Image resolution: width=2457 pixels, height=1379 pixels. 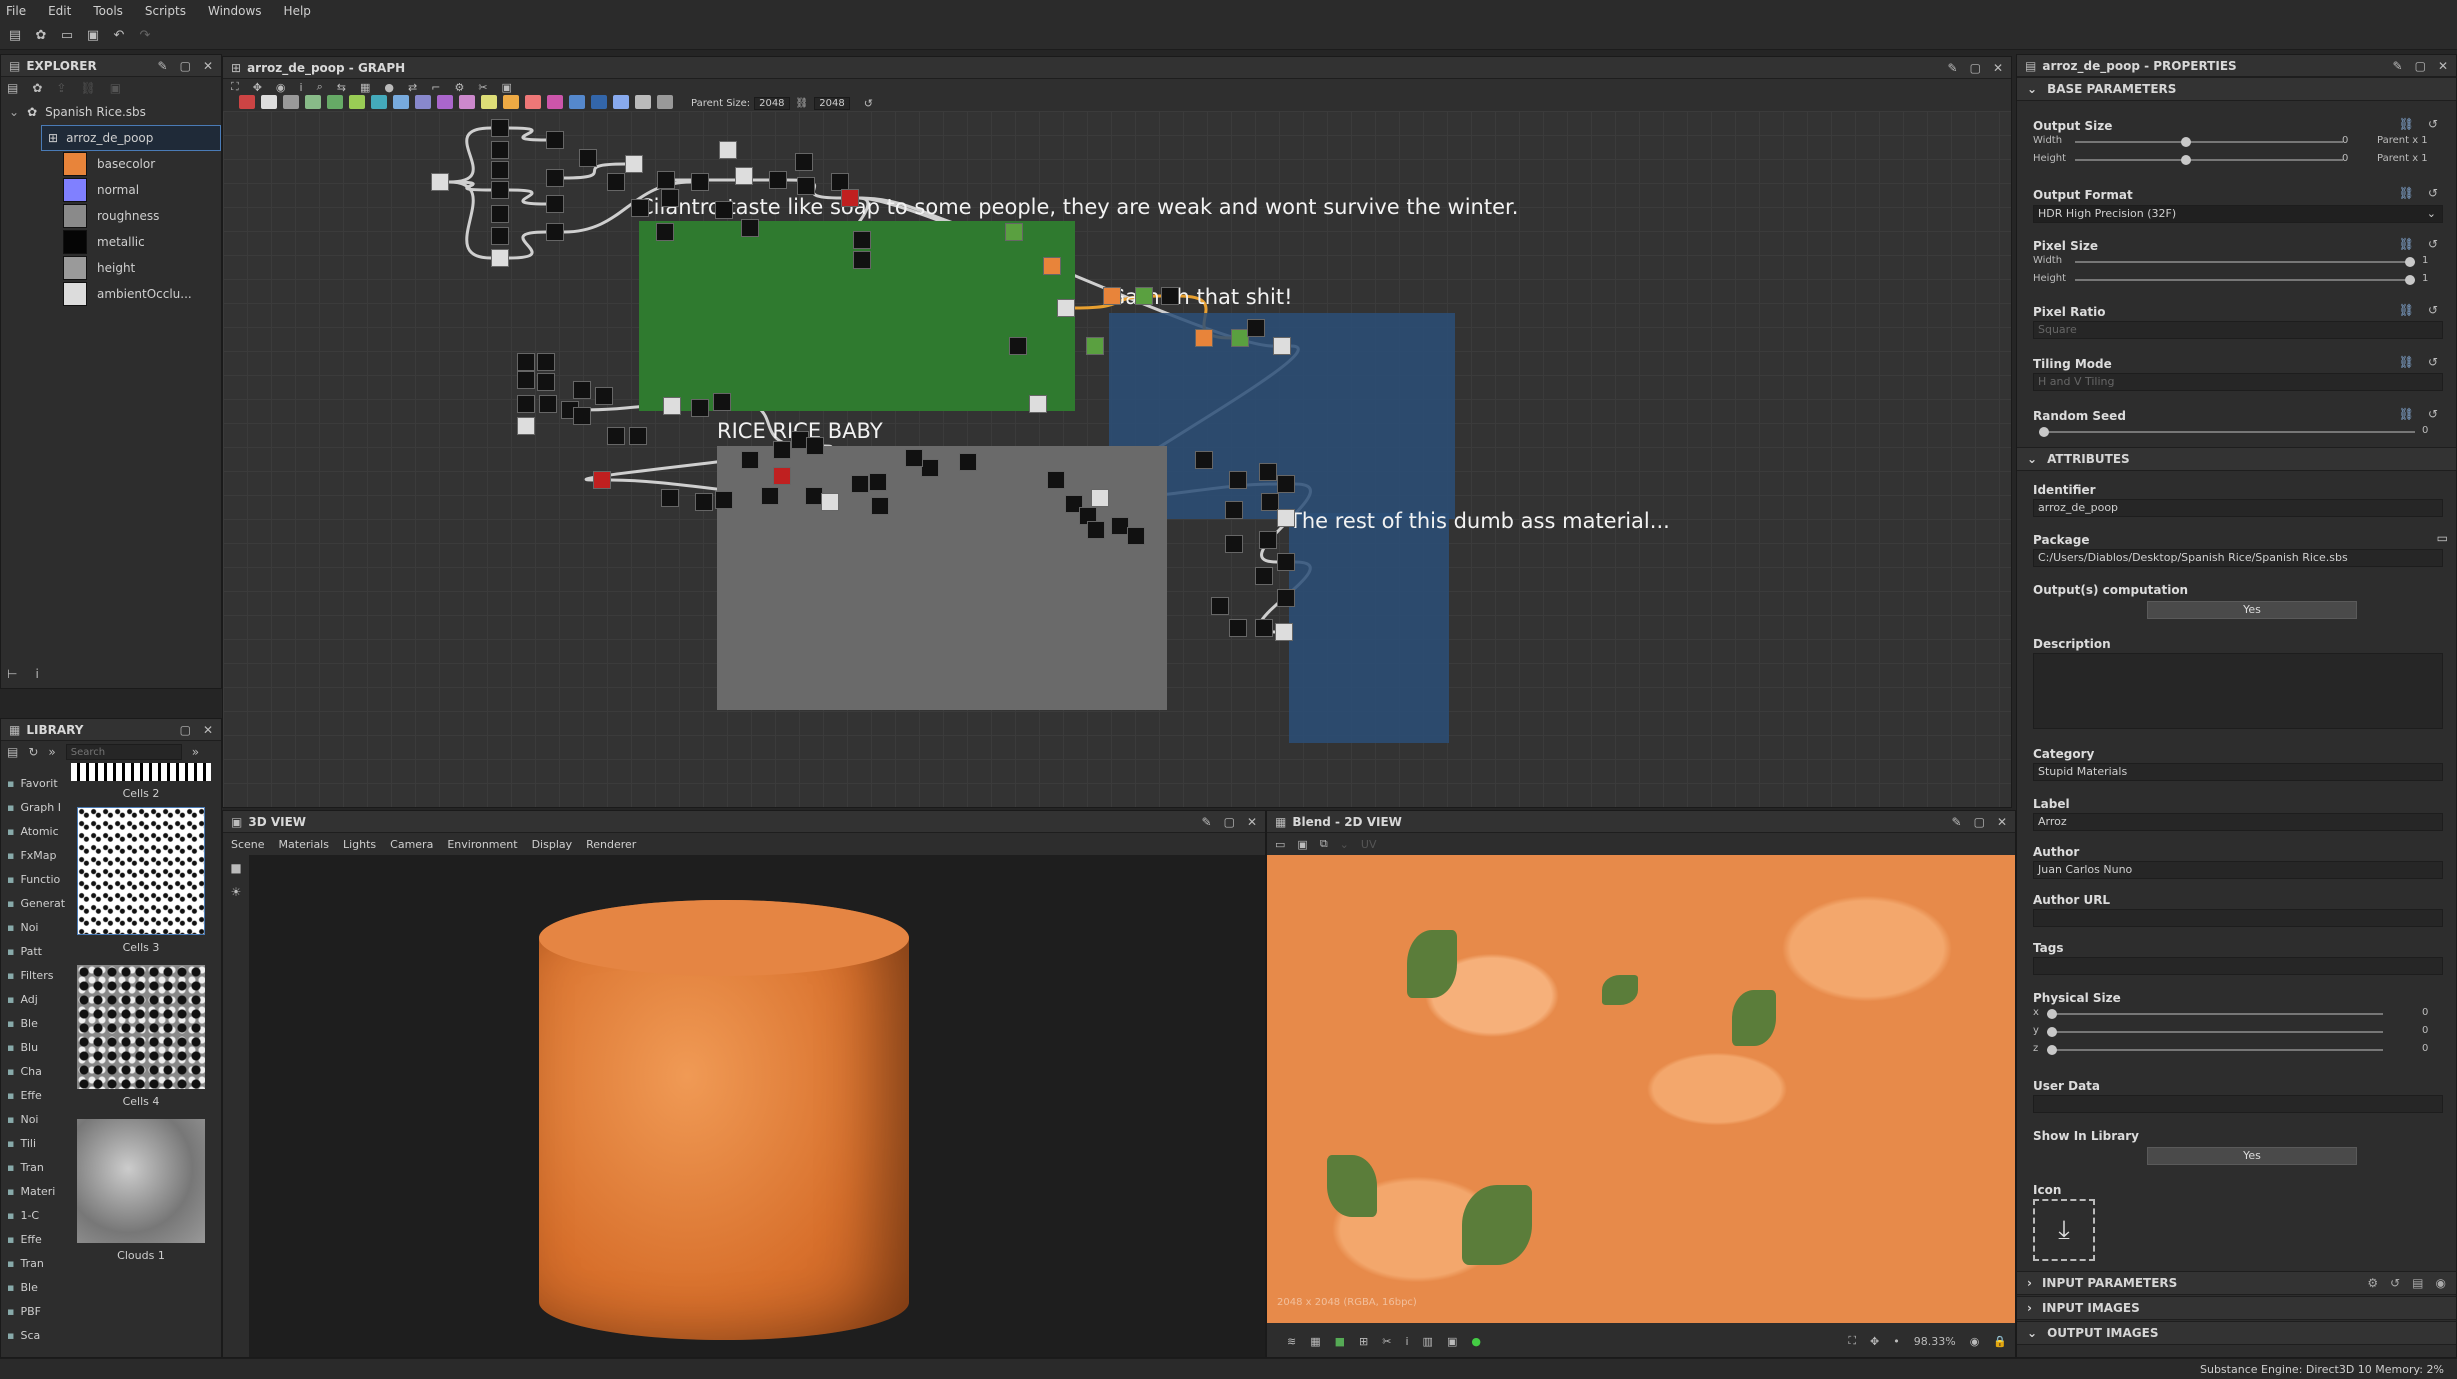 I want to click on section-output-images: ⌄ OUTPUT IMAGES, so click(x=2236, y=1333).